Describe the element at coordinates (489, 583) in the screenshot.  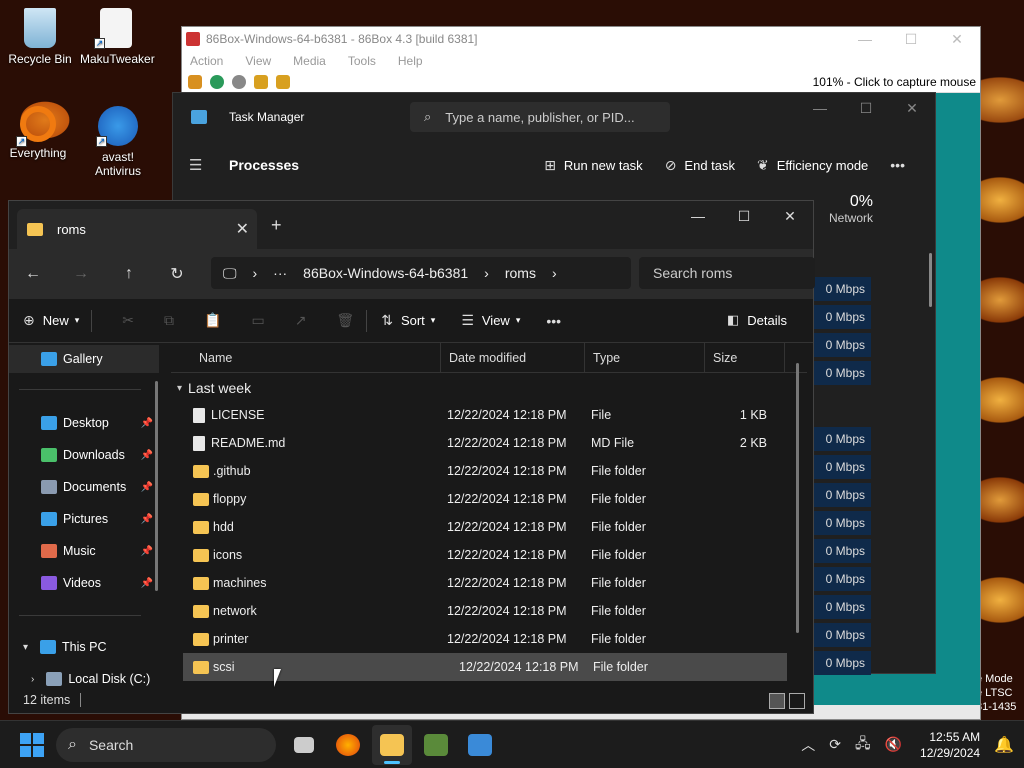
I see `file-row: machines 12/22/2024 12:18 PM File folder` at that location.